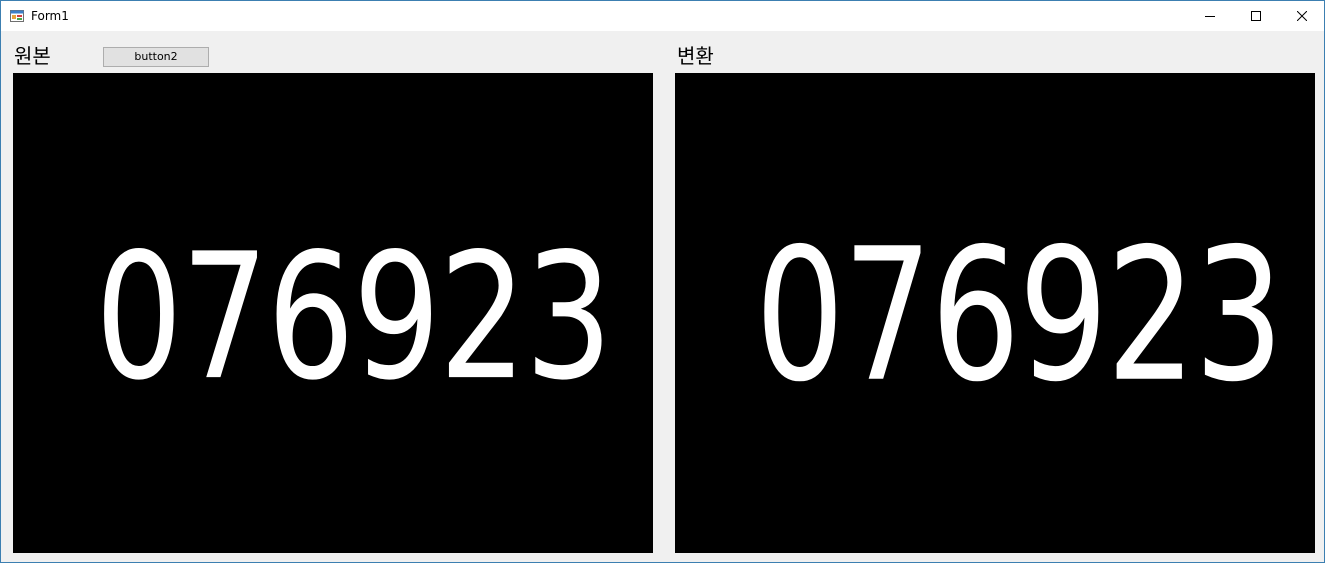 This screenshot has height=563, width=1325. I want to click on close-icon, so click(1302, 16).